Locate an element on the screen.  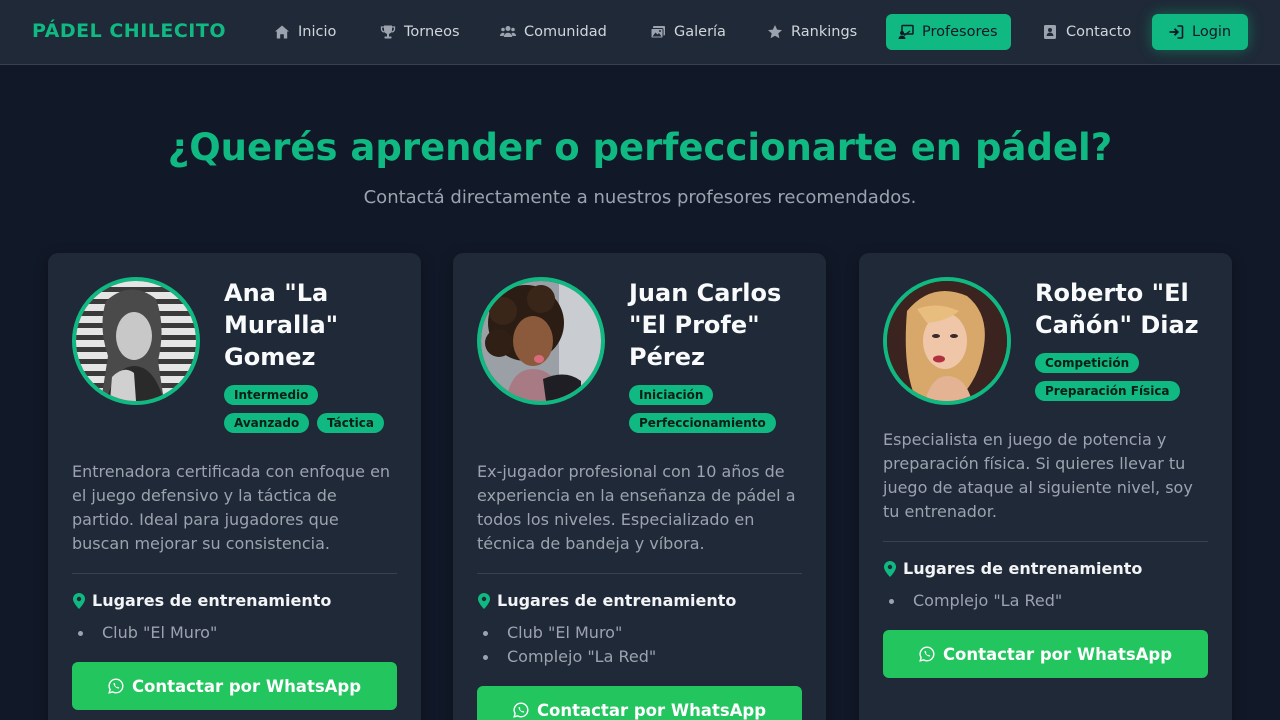
nav-item-comunidad: Comunidad is located at coordinates (553, 32).